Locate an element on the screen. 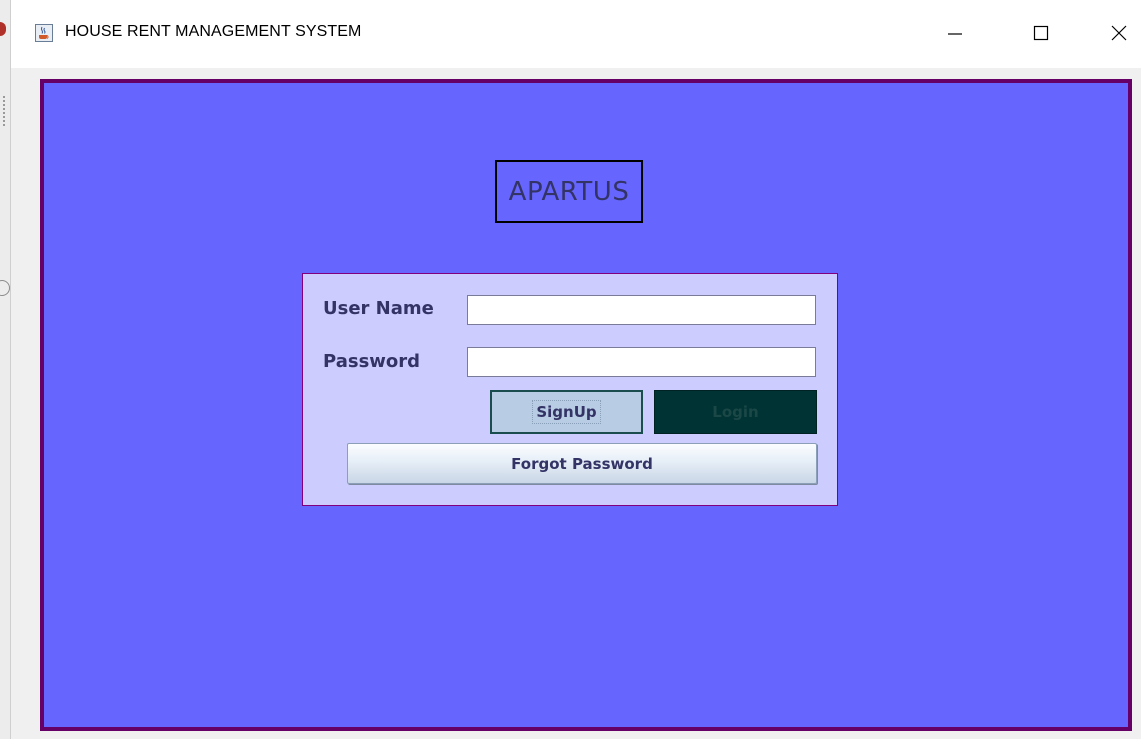 The image size is (1141, 739). logo-text: APARTUS is located at coordinates (569, 191).